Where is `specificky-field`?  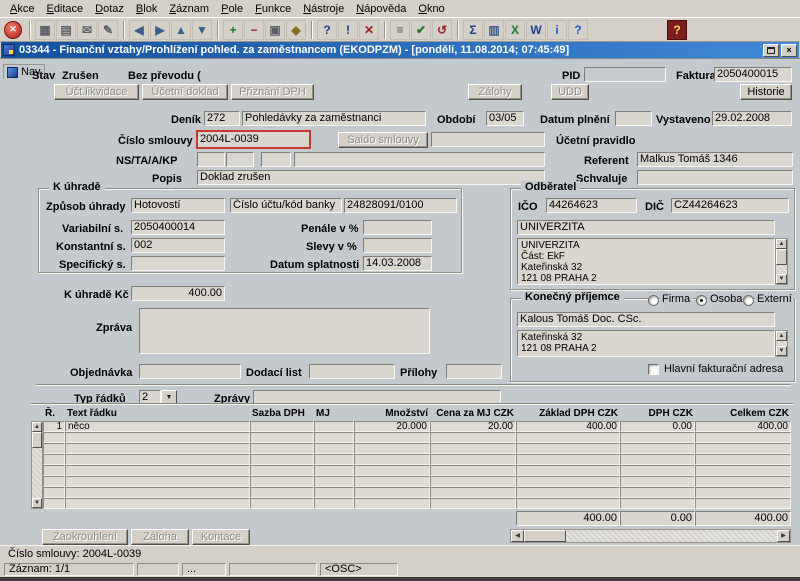 specificky-field is located at coordinates (178, 263).